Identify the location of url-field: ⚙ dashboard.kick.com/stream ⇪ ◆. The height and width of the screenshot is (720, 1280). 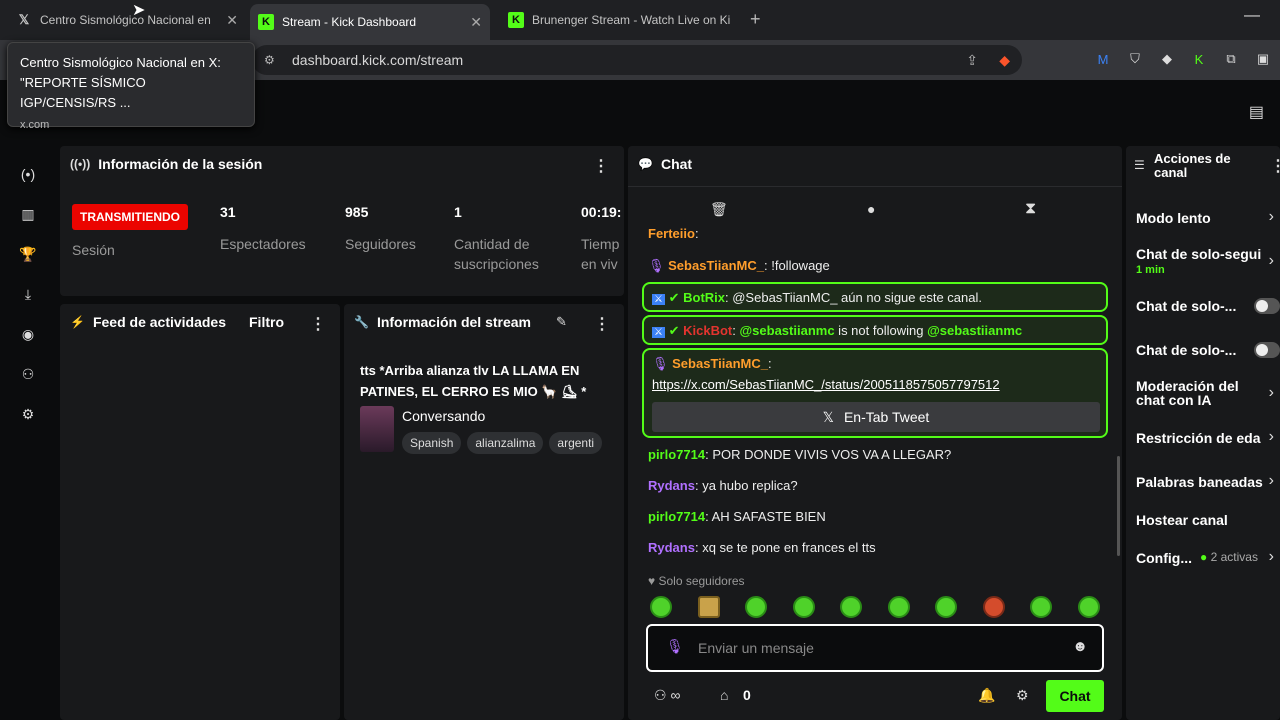
(637, 60).